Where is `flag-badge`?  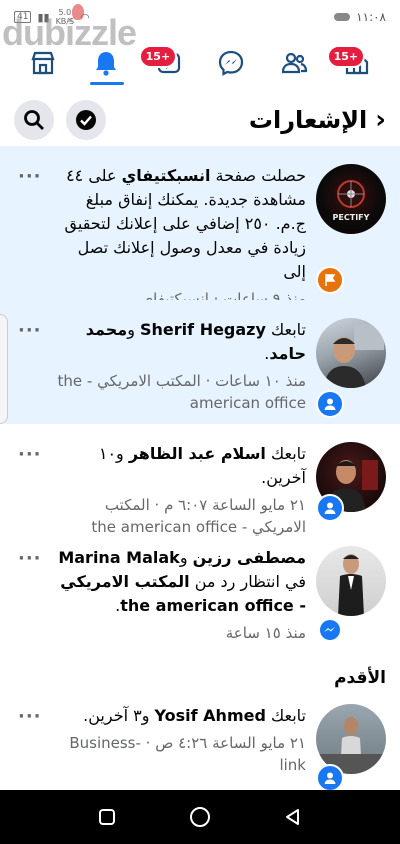
flag-badge is located at coordinates (330, 280).